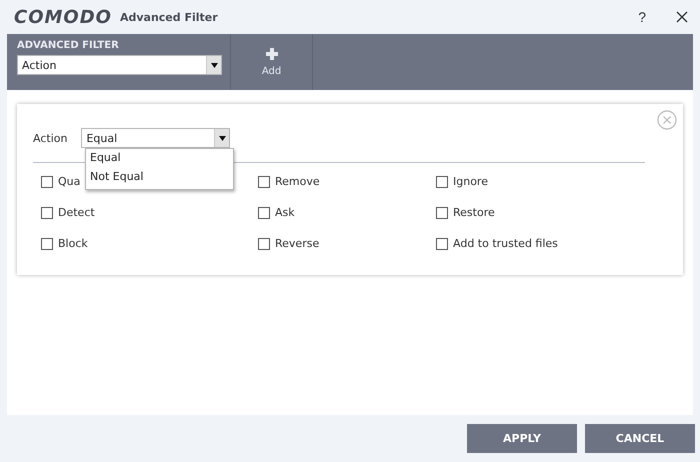  What do you see at coordinates (63, 17) in the screenshot?
I see `logo: COMODO` at bounding box center [63, 17].